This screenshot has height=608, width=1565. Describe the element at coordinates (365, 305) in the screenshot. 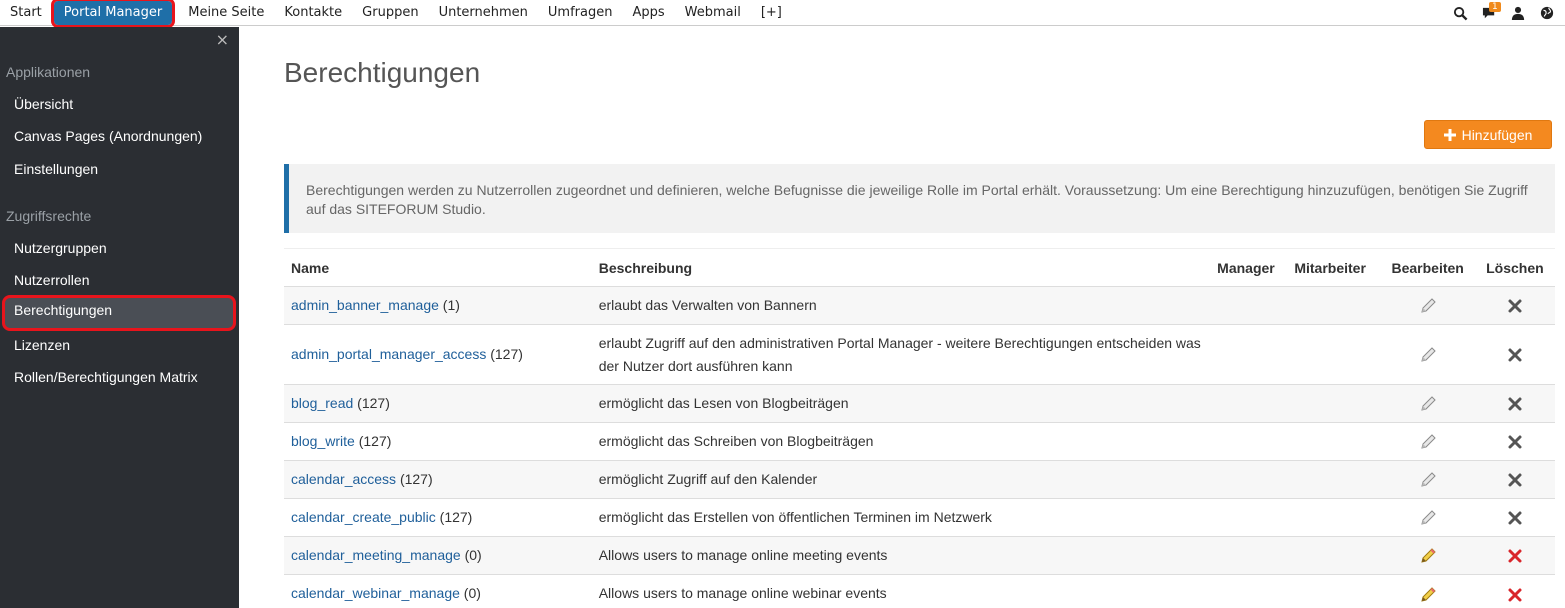

I see `permission-name-link: admin_banner_manage` at that location.